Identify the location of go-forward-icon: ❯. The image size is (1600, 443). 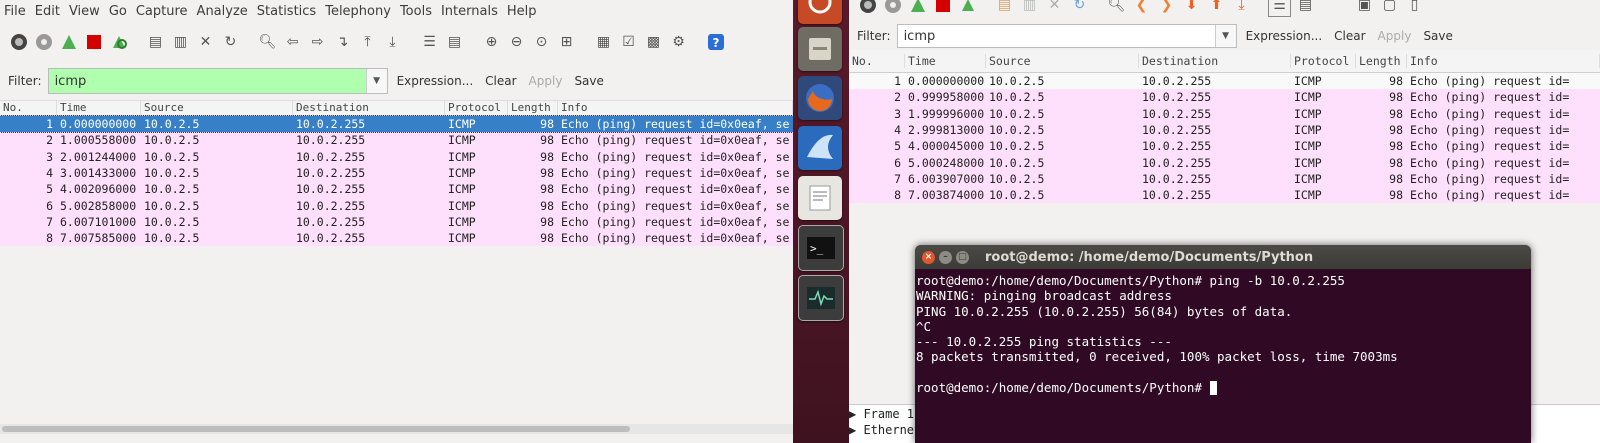
(1166, 8).